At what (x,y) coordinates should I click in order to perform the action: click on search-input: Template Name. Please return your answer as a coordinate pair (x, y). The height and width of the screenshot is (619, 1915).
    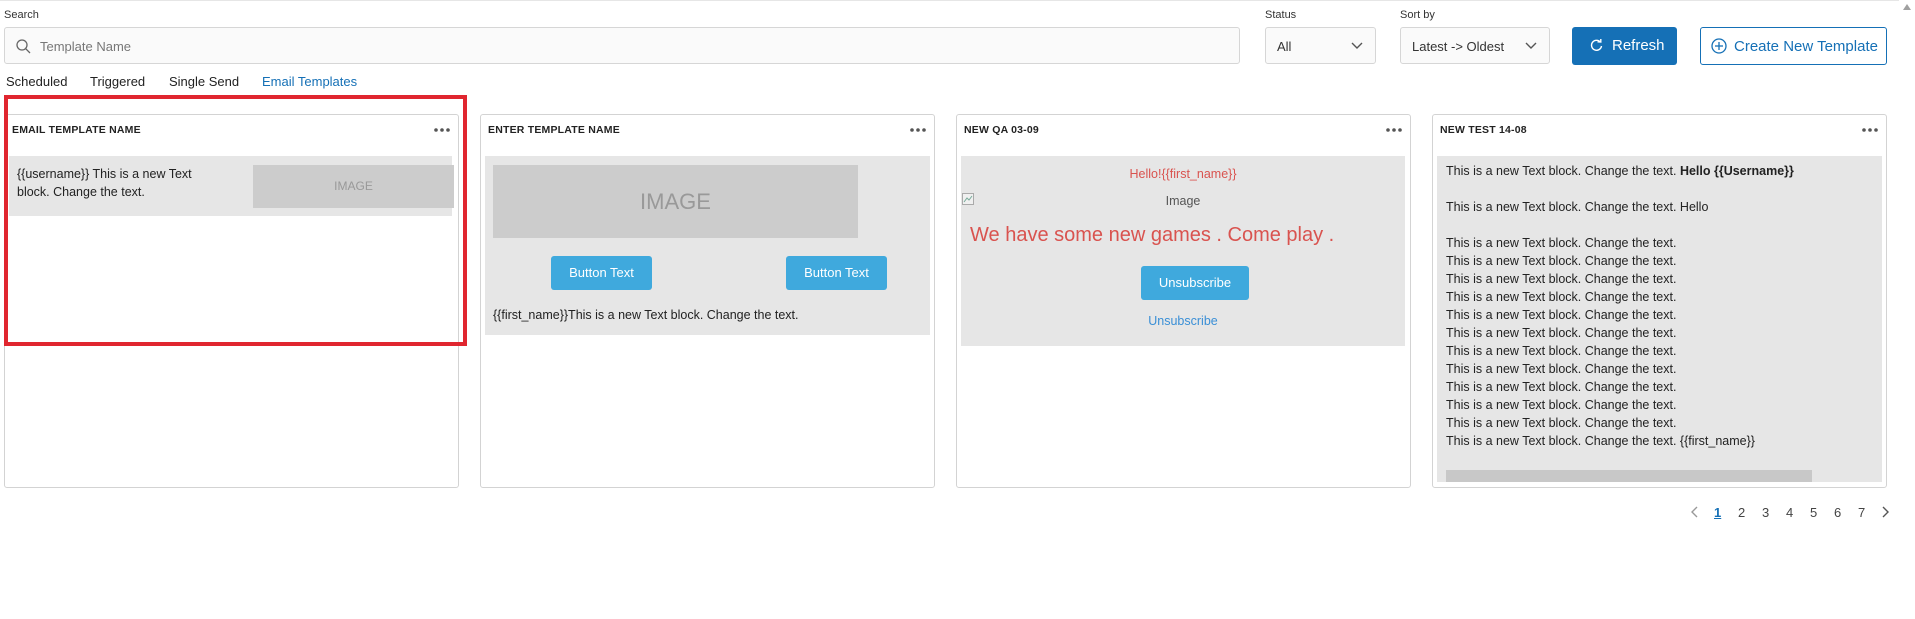
    Looking at the image, I should click on (622, 45).